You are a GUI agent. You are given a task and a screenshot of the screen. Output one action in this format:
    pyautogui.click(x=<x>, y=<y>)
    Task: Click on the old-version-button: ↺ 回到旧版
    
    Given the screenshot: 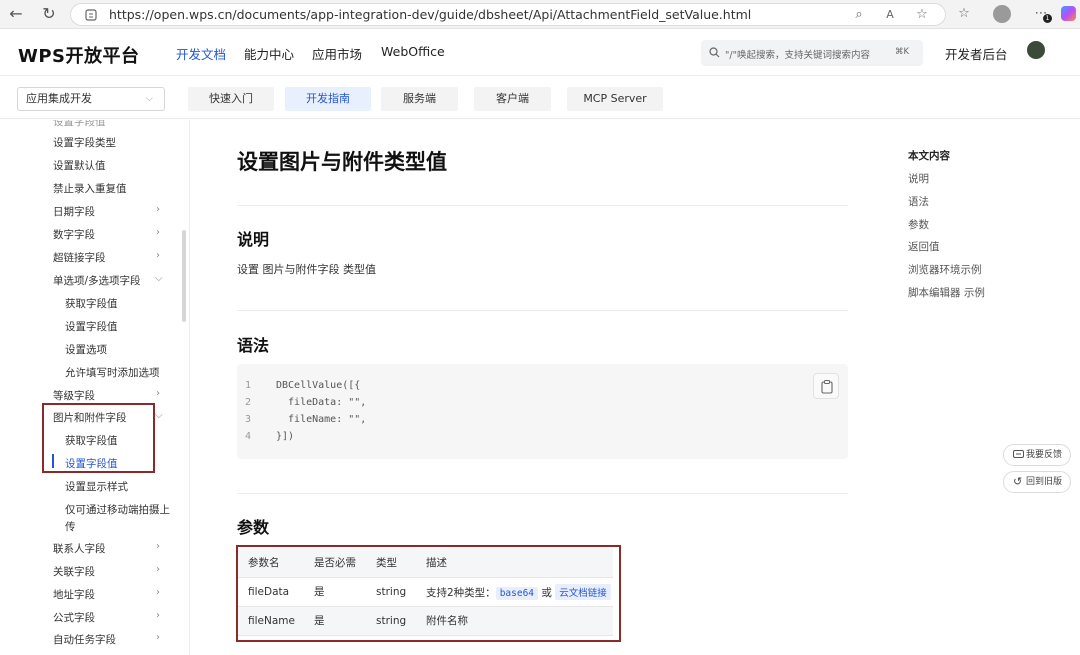 What is the action you would take?
    pyautogui.click(x=1037, y=482)
    